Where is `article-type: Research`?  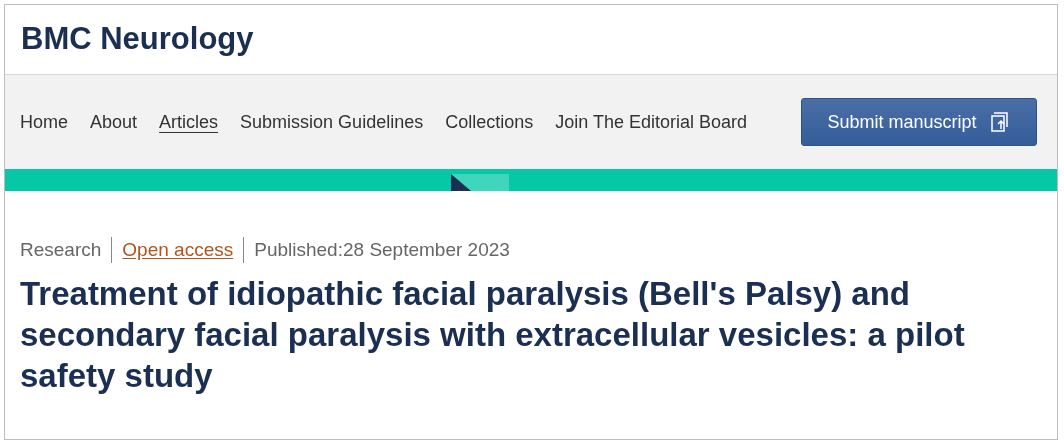 article-type: Research is located at coordinates (61, 250).